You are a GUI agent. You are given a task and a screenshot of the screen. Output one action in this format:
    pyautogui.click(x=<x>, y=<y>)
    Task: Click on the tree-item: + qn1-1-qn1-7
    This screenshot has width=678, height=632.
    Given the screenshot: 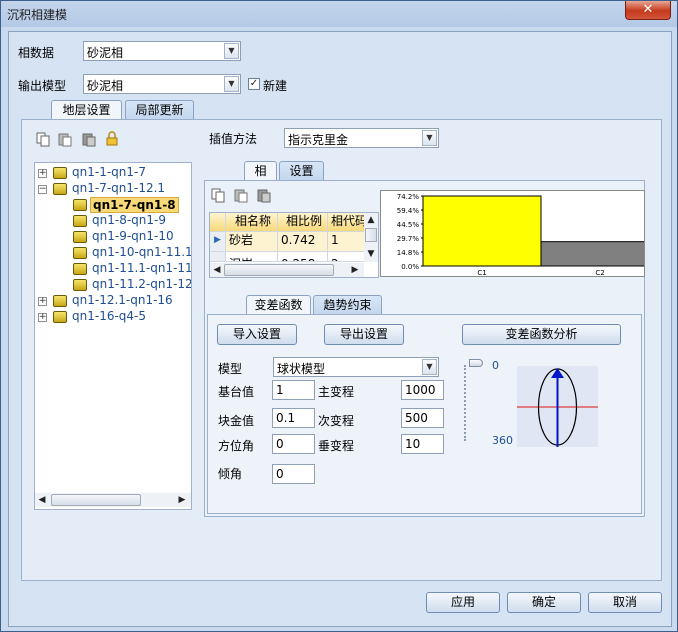 What is the action you would take?
    pyautogui.click(x=113, y=173)
    